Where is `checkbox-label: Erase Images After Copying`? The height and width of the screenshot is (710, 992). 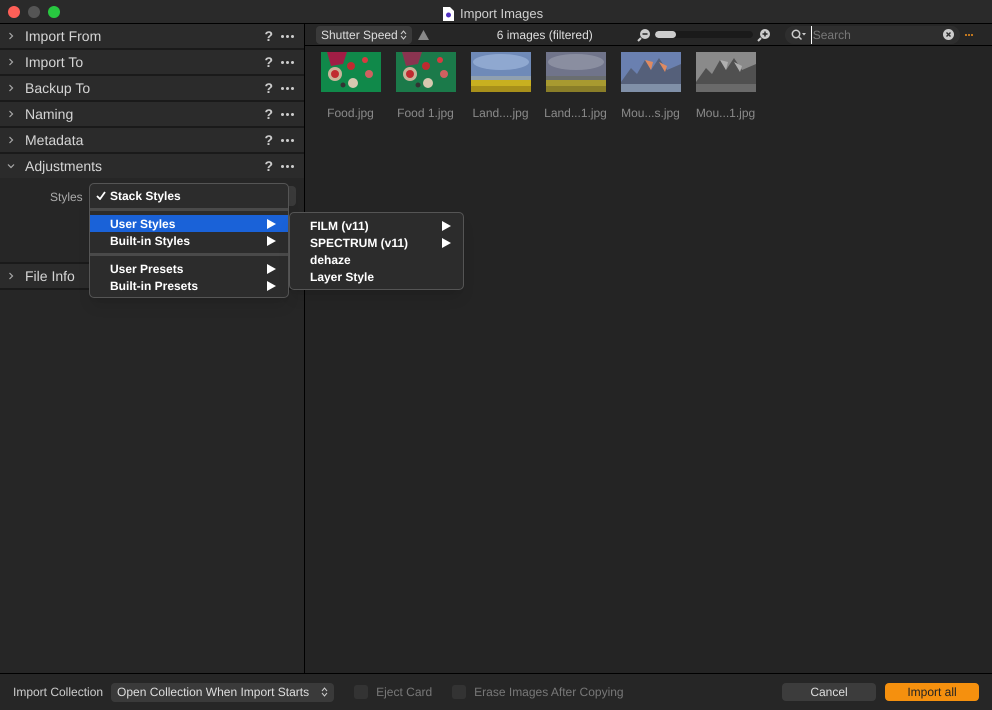 checkbox-label: Erase Images After Copying is located at coordinates (549, 692).